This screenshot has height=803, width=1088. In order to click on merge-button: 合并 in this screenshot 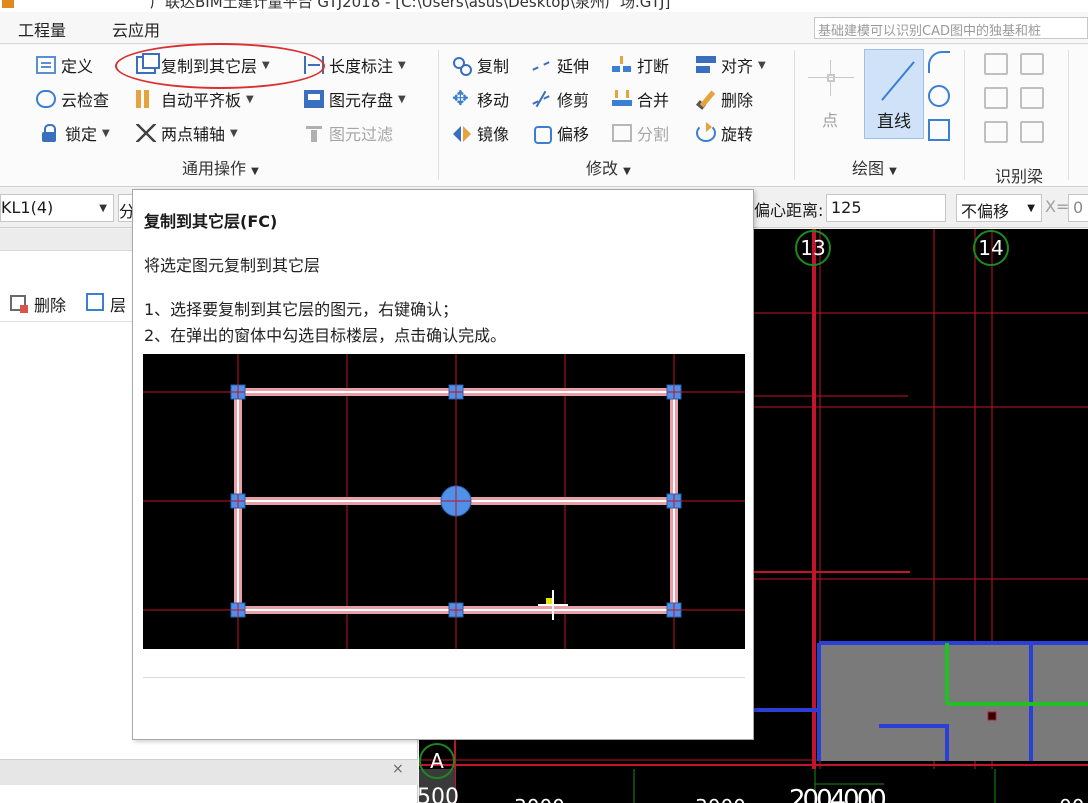, I will do `click(640, 99)`.